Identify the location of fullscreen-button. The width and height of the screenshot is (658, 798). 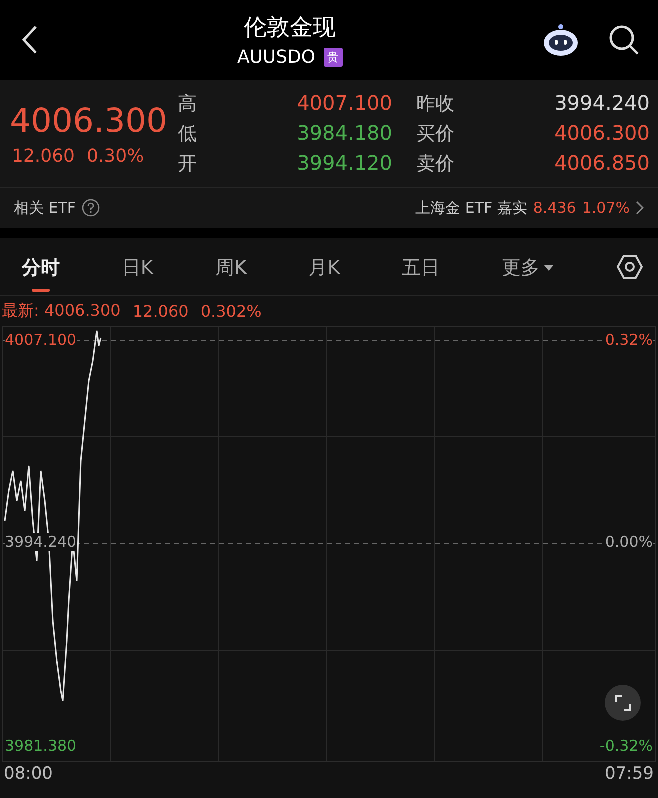
(623, 703).